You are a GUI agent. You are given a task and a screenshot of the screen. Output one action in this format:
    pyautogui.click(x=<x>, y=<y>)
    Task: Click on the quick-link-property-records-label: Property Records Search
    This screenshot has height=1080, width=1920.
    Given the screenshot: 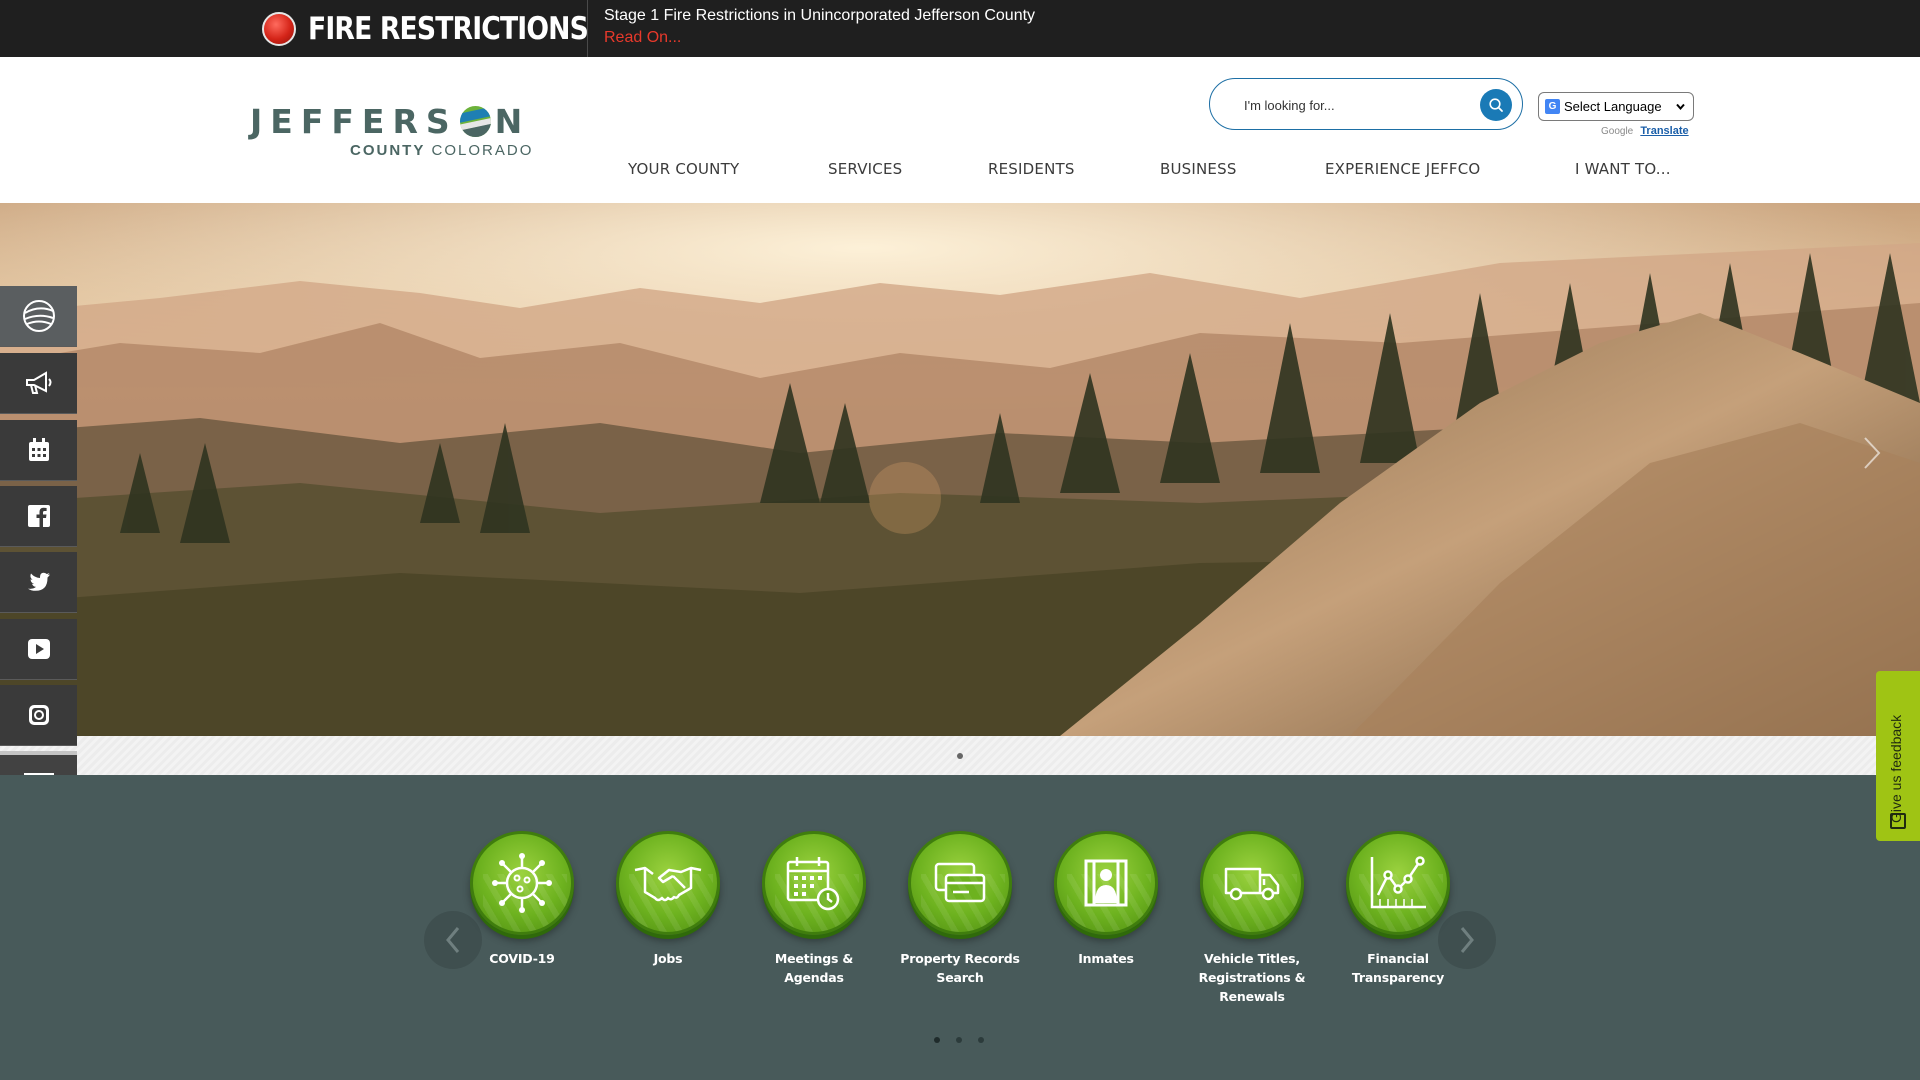 What is the action you would take?
    pyautogui.click(x=960, y=968)
    